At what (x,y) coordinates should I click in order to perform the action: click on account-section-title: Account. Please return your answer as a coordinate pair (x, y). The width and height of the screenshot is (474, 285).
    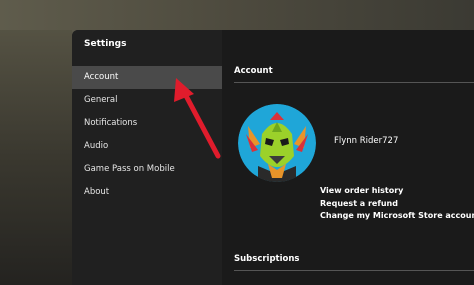
    Looking at the image, I should click on (253, 71).